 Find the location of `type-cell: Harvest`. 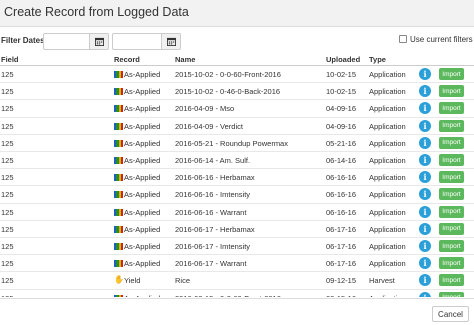

type-cell: Harvest is located at coordinates (382, 281).